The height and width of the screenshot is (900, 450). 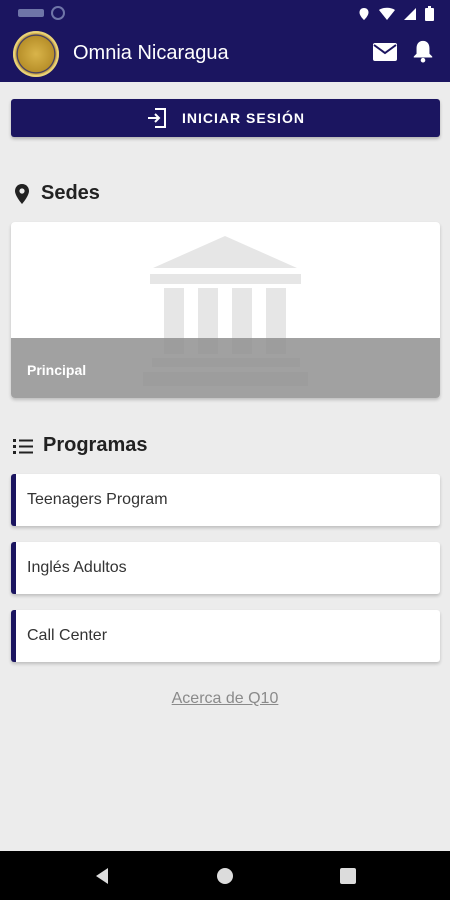 What do you see at coordinates (70, 193) in the screenshot?
I see `sedes-title-text: Sedes` at bounding box center [70, 193].